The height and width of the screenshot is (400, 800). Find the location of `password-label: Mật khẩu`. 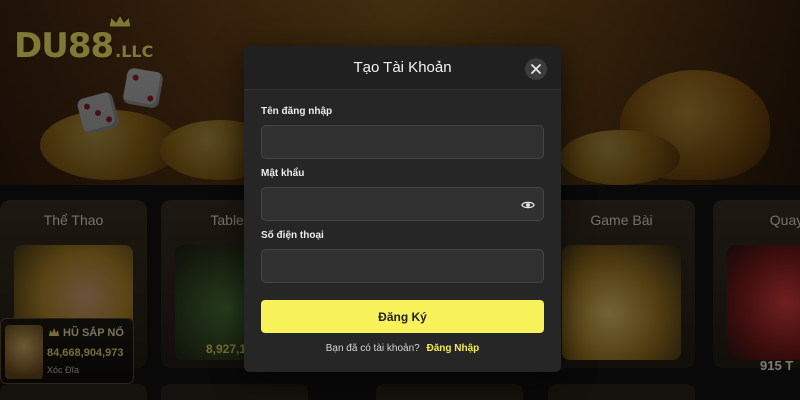

password-label: Mật khẩu is located at coordinates (283, 173).